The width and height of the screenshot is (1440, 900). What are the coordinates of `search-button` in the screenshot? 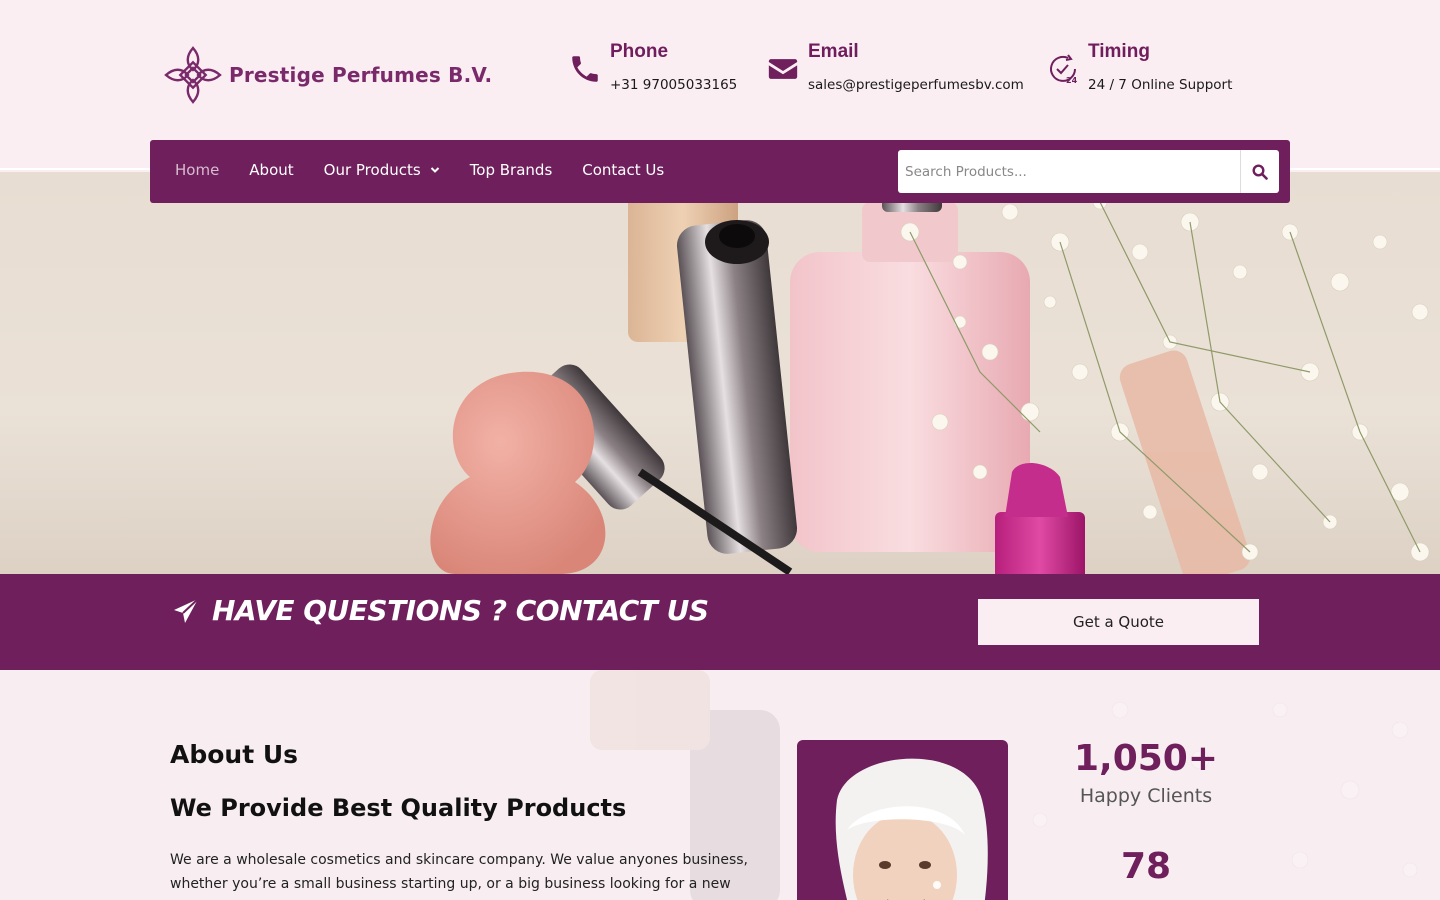 It's located at (1260, 171).